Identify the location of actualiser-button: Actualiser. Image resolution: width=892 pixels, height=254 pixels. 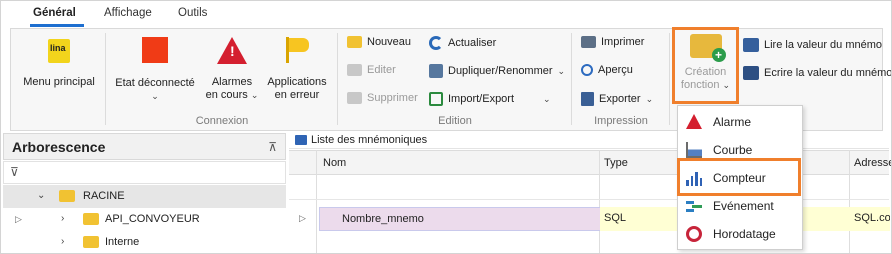
(462, 43).